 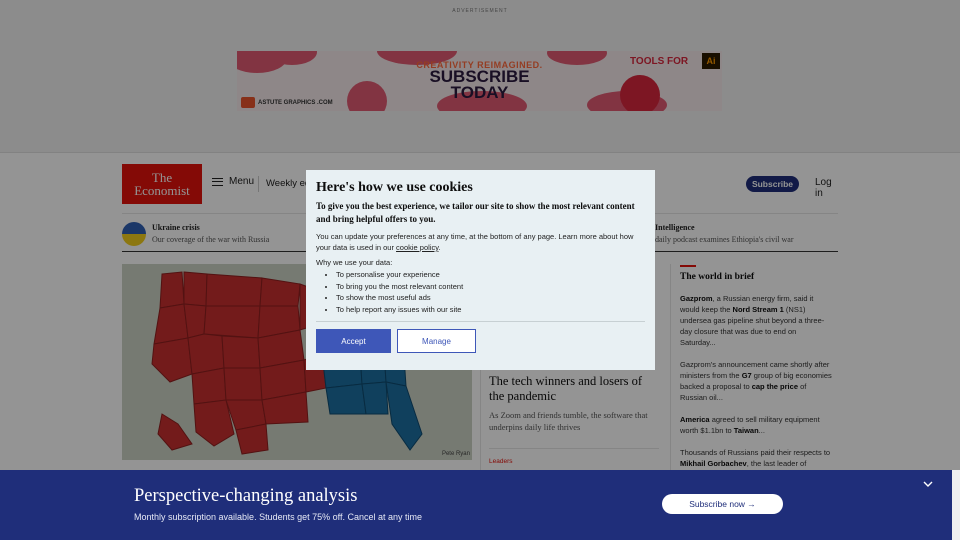 What do you see at coordinates (928, 484) in the screenshot?
I see `chevron-down-icon` at bounding box center [928, 484].